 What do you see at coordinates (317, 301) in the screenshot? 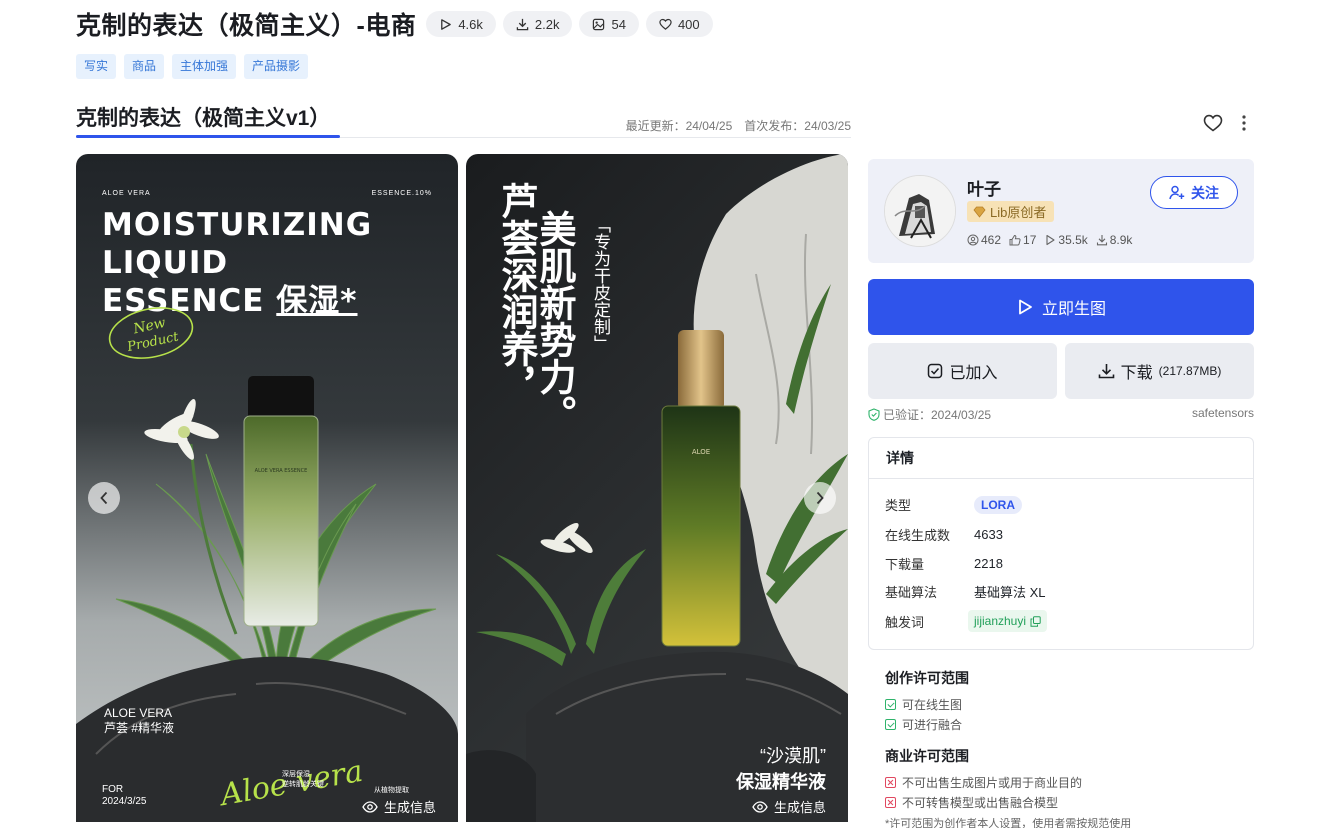
I see `headline-cn: 保湿*` at bounding box center [317, 301].